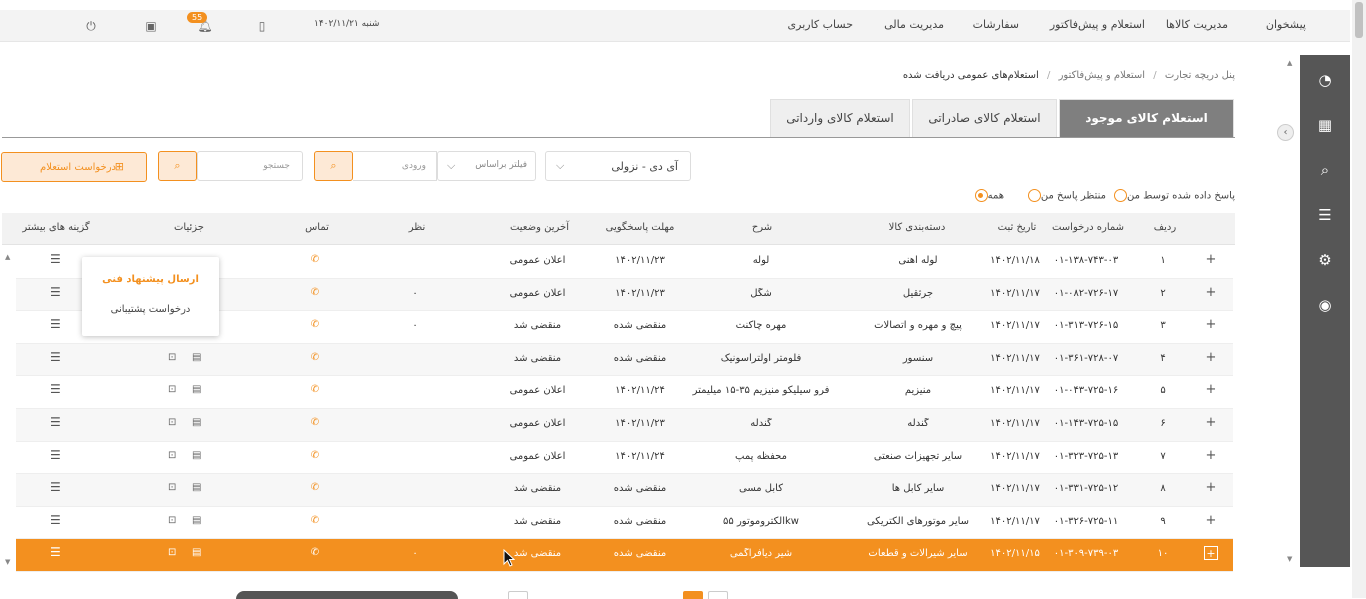 The height and width of the screenshot is (599, 1366). What do you see at coordinates (1197, 24) in the screenshot?
I see `menu-products: مدیریت کالاها` at bounding box center [1197, 24].